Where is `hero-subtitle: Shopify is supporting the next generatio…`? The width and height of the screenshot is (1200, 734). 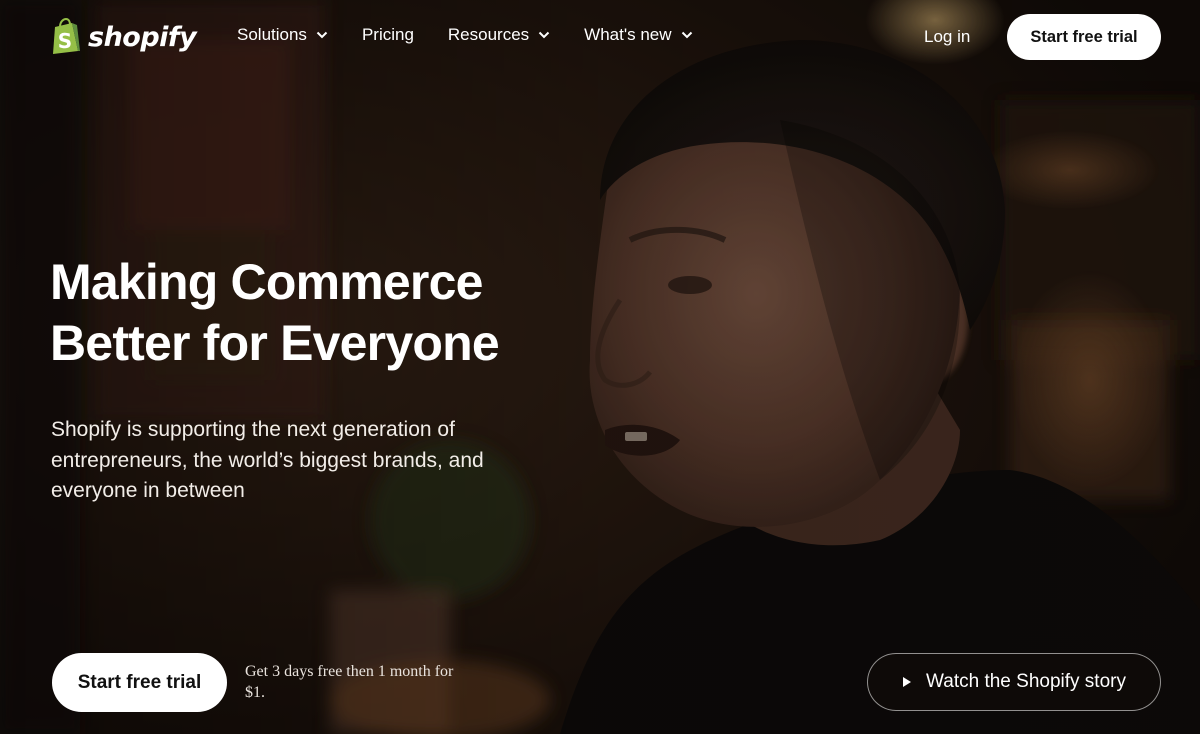
hero-subtitle: Shopify is supporting the next generatio… is located at coordinates (267, 460).